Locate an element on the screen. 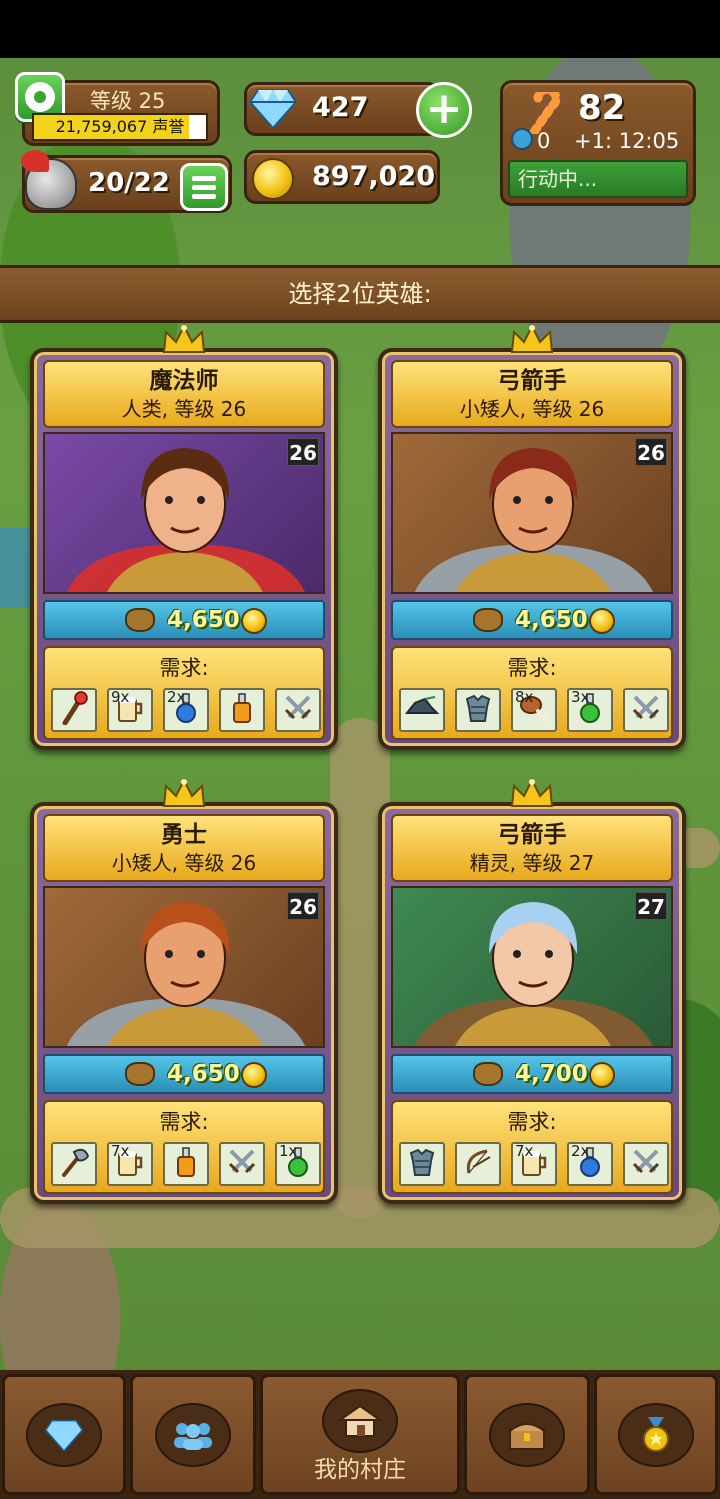 The width and height of the screenshot is (720, 1499). hero-card-header: 魔法师 人类, 等级 26 is located at coordinates (184, 394).